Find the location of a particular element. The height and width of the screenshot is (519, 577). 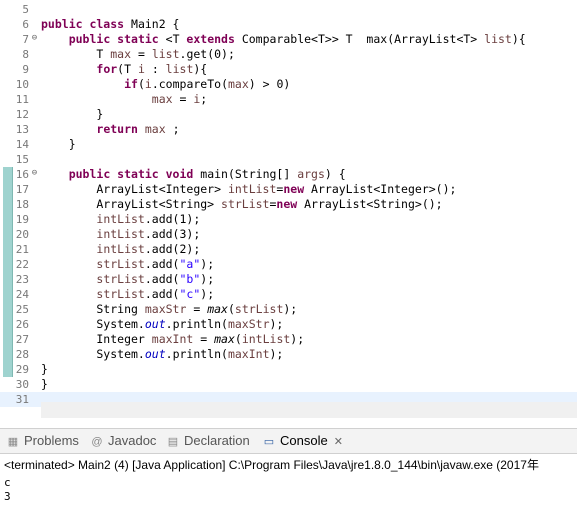

line-number: 13 is located at coordinates (22, 129).